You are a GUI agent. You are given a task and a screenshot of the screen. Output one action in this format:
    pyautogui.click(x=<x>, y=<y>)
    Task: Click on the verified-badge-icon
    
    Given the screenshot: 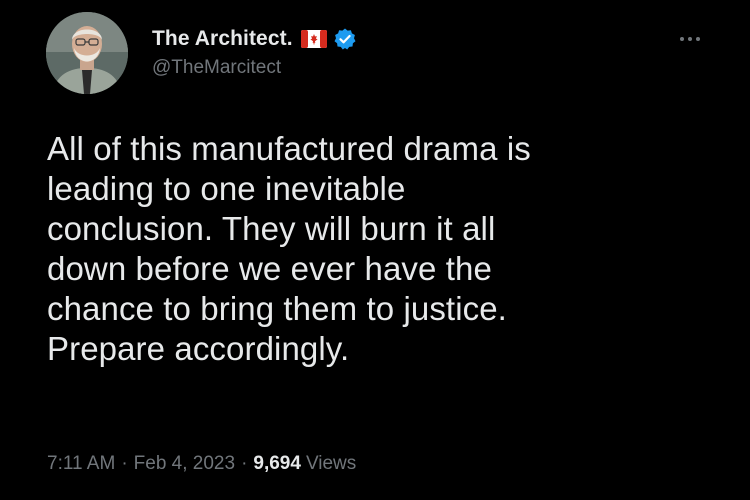 What is the action you would take?
    pyautogui.click(x=345, y=39)
    